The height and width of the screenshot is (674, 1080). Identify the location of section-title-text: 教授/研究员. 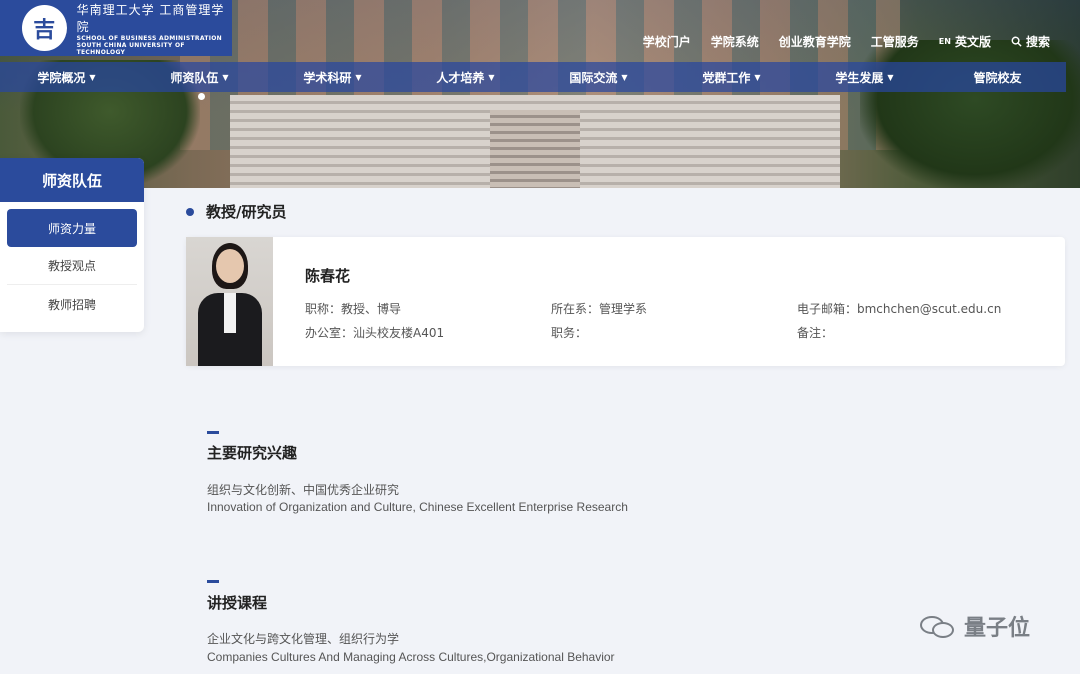
(246, 212).